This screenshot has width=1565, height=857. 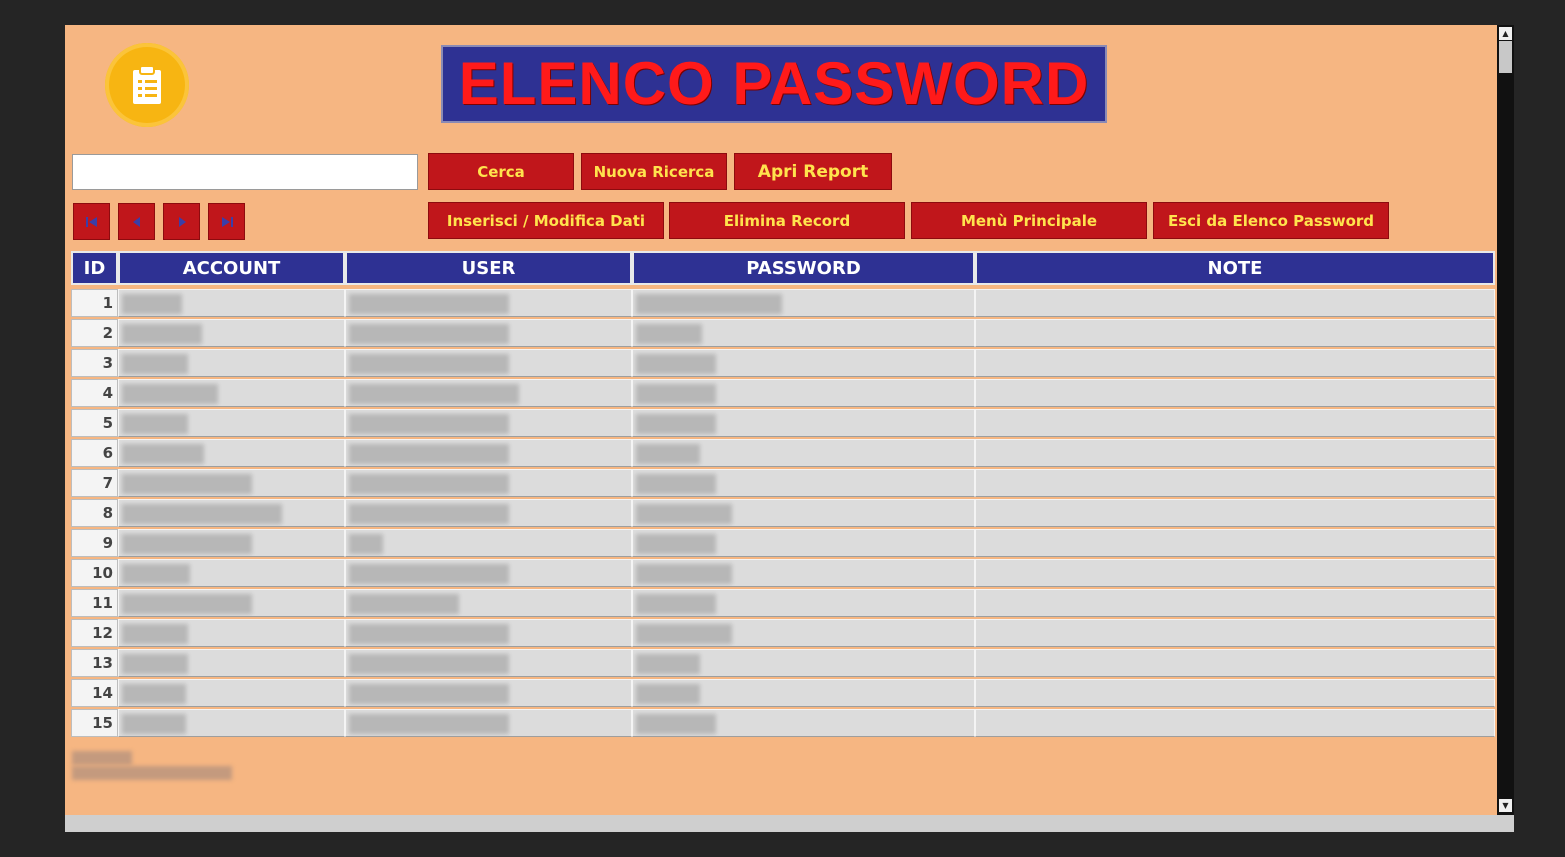 I want to click on horizontal-scrollbar, so click(x=789, y=823).